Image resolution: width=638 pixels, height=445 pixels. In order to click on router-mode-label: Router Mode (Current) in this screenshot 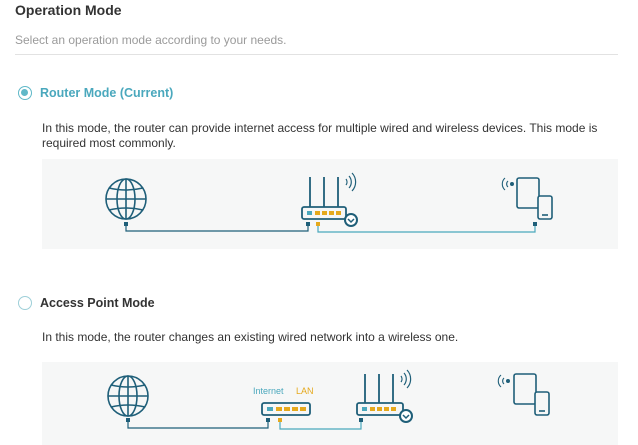, I will do `click(106, 93)`.